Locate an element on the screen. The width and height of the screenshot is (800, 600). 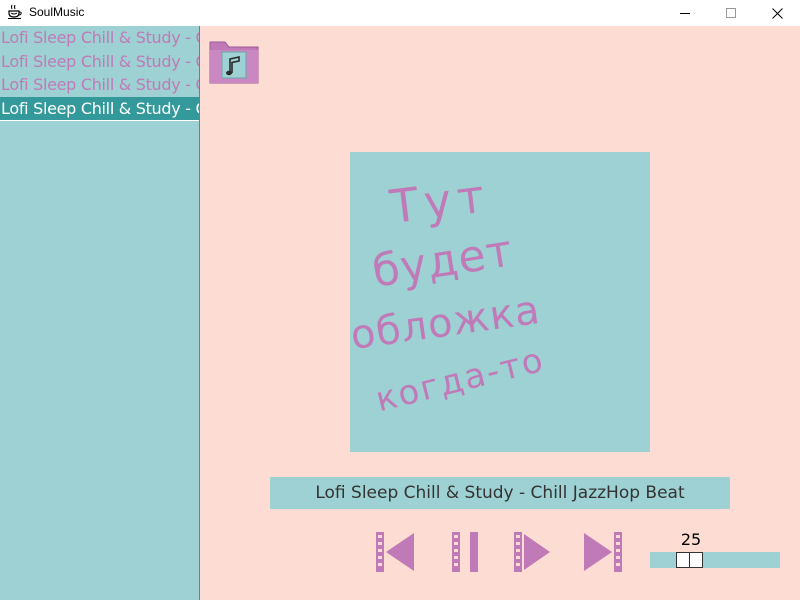
cover-text-line: будет is located at coordinates (442, 261).